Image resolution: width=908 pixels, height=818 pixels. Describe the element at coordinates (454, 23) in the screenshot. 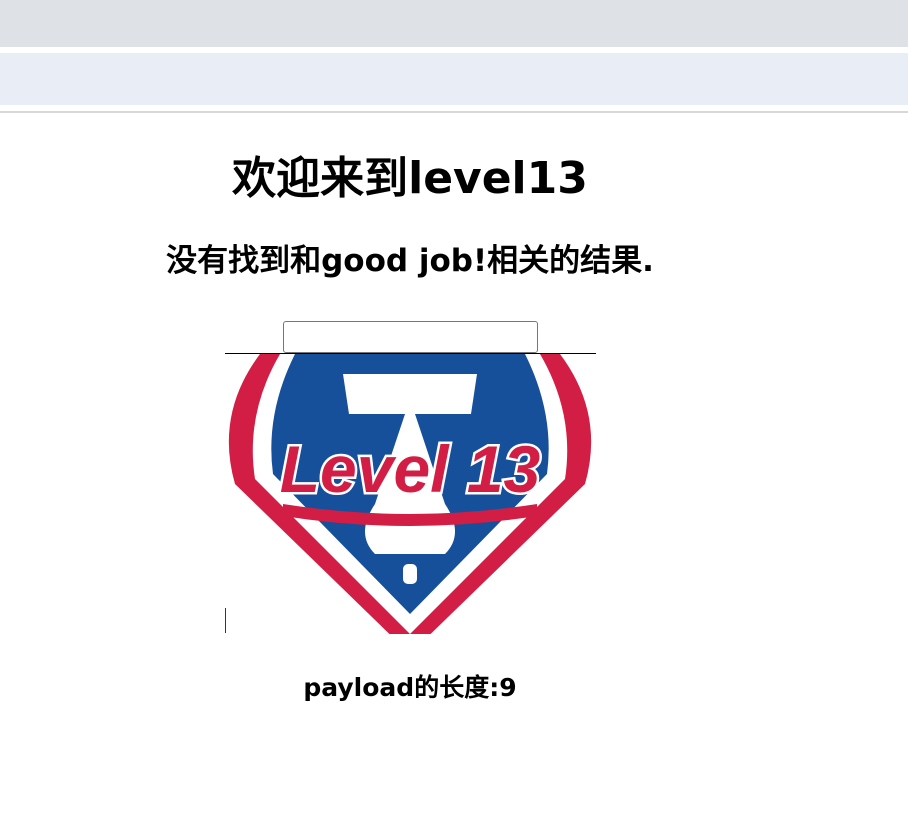

I see `browser-top-bar` at that location.